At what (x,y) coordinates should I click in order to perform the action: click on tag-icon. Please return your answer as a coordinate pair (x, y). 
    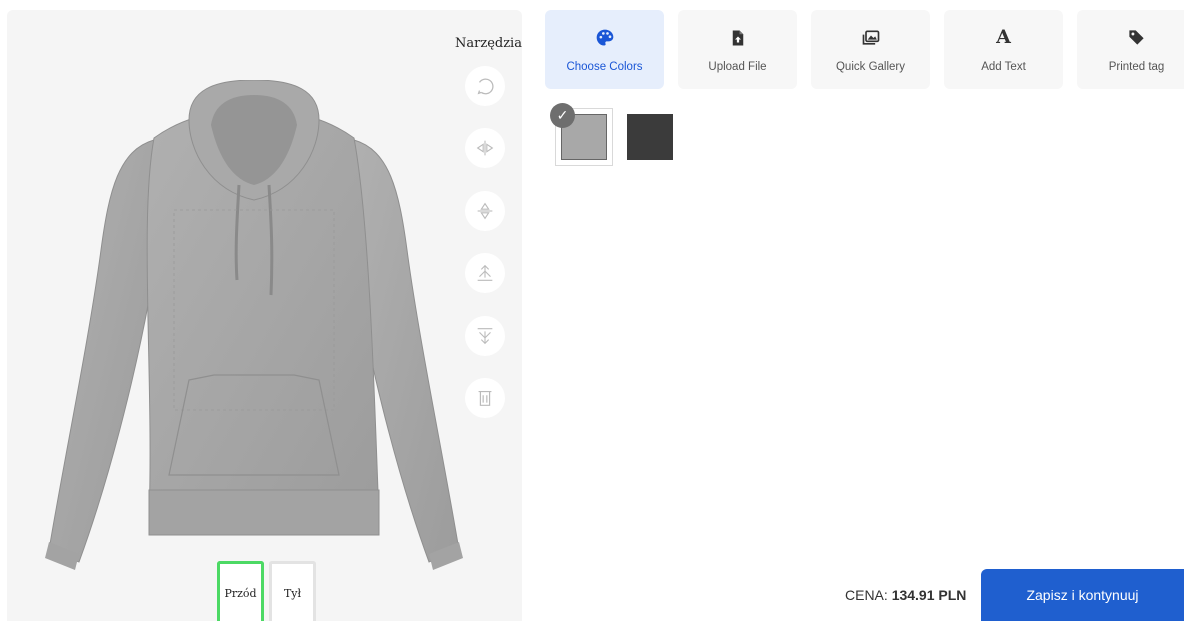
    Looking at the image, I should click on (1137, 38).